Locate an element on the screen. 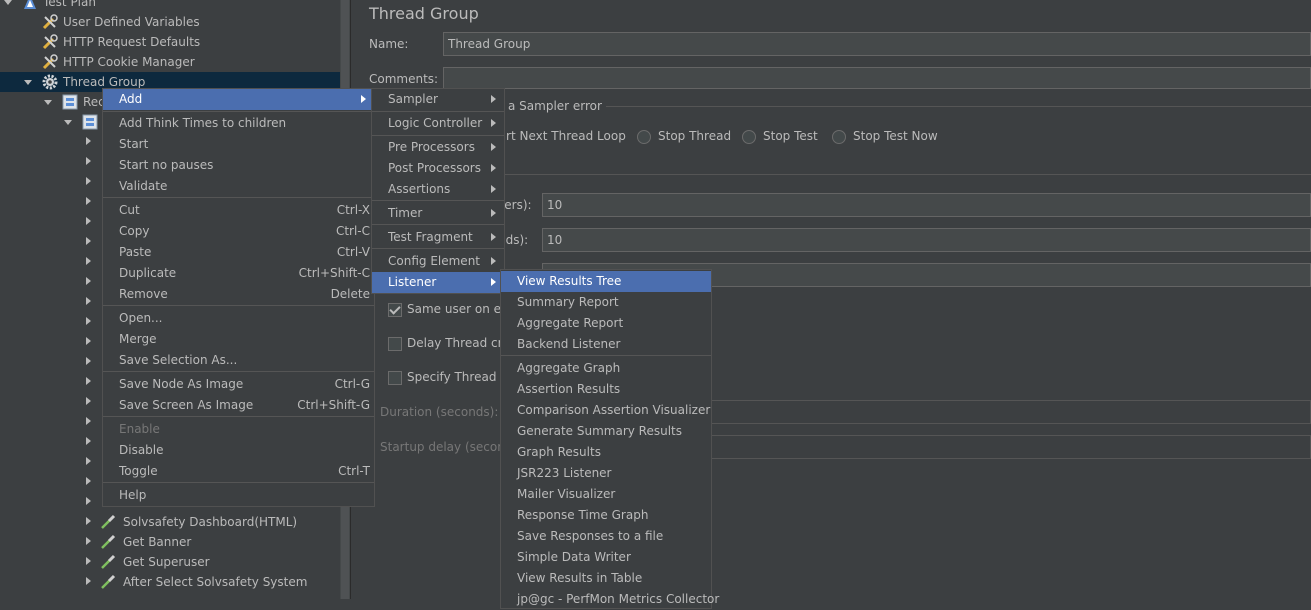  listener-menu-item-comparison-assertion-visualizer: Comparison Assertion Visualizer is located at coordinates (606, 410).